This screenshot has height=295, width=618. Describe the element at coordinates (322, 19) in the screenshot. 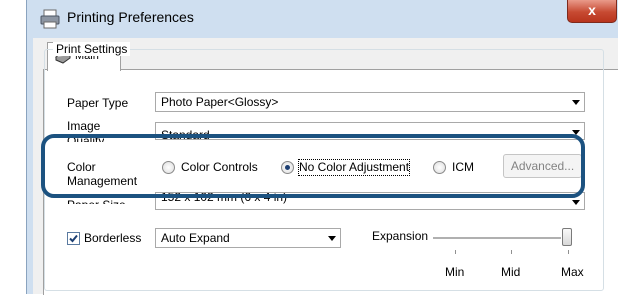

I see `title-bar: Printing Preferences x` at that location.